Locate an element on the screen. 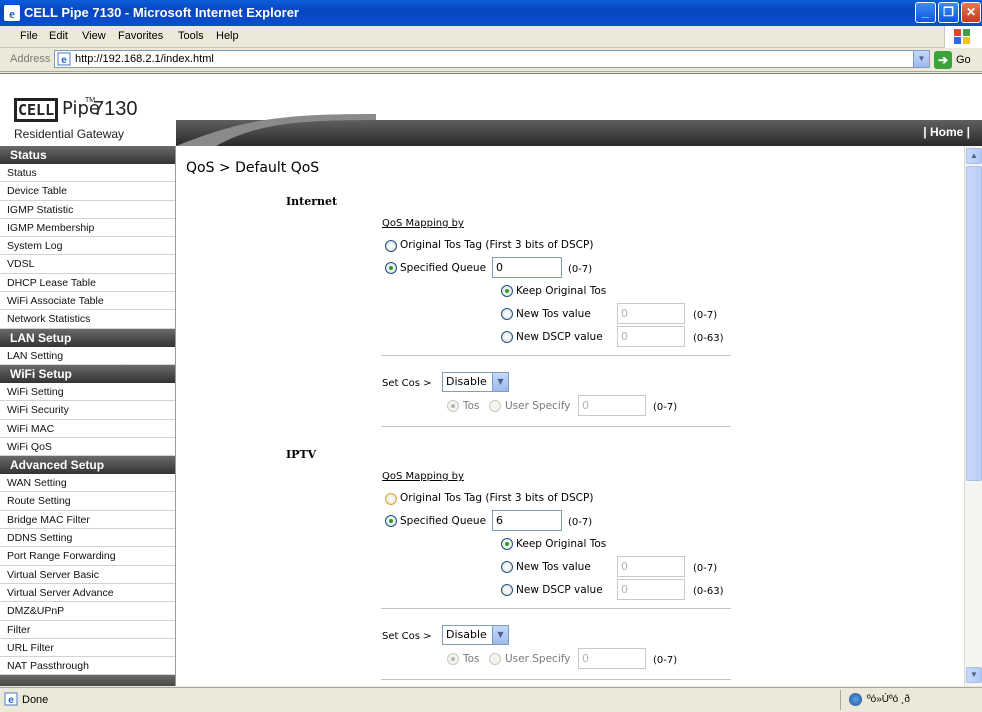 The image size is (982, 712). address-input: e http://192.168.2.1/index.html ▼ is located at coordinates (492, 59).